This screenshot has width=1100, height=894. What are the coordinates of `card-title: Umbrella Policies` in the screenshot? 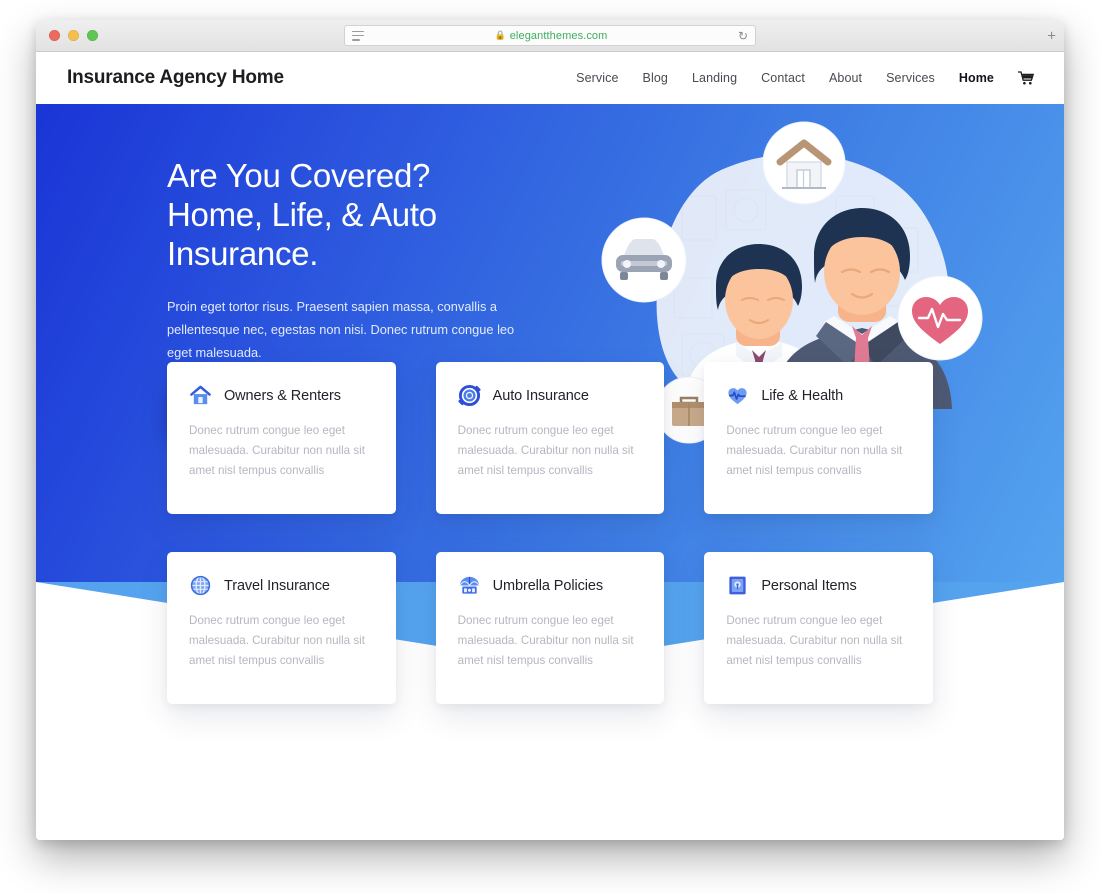 It's located at (547, 585).